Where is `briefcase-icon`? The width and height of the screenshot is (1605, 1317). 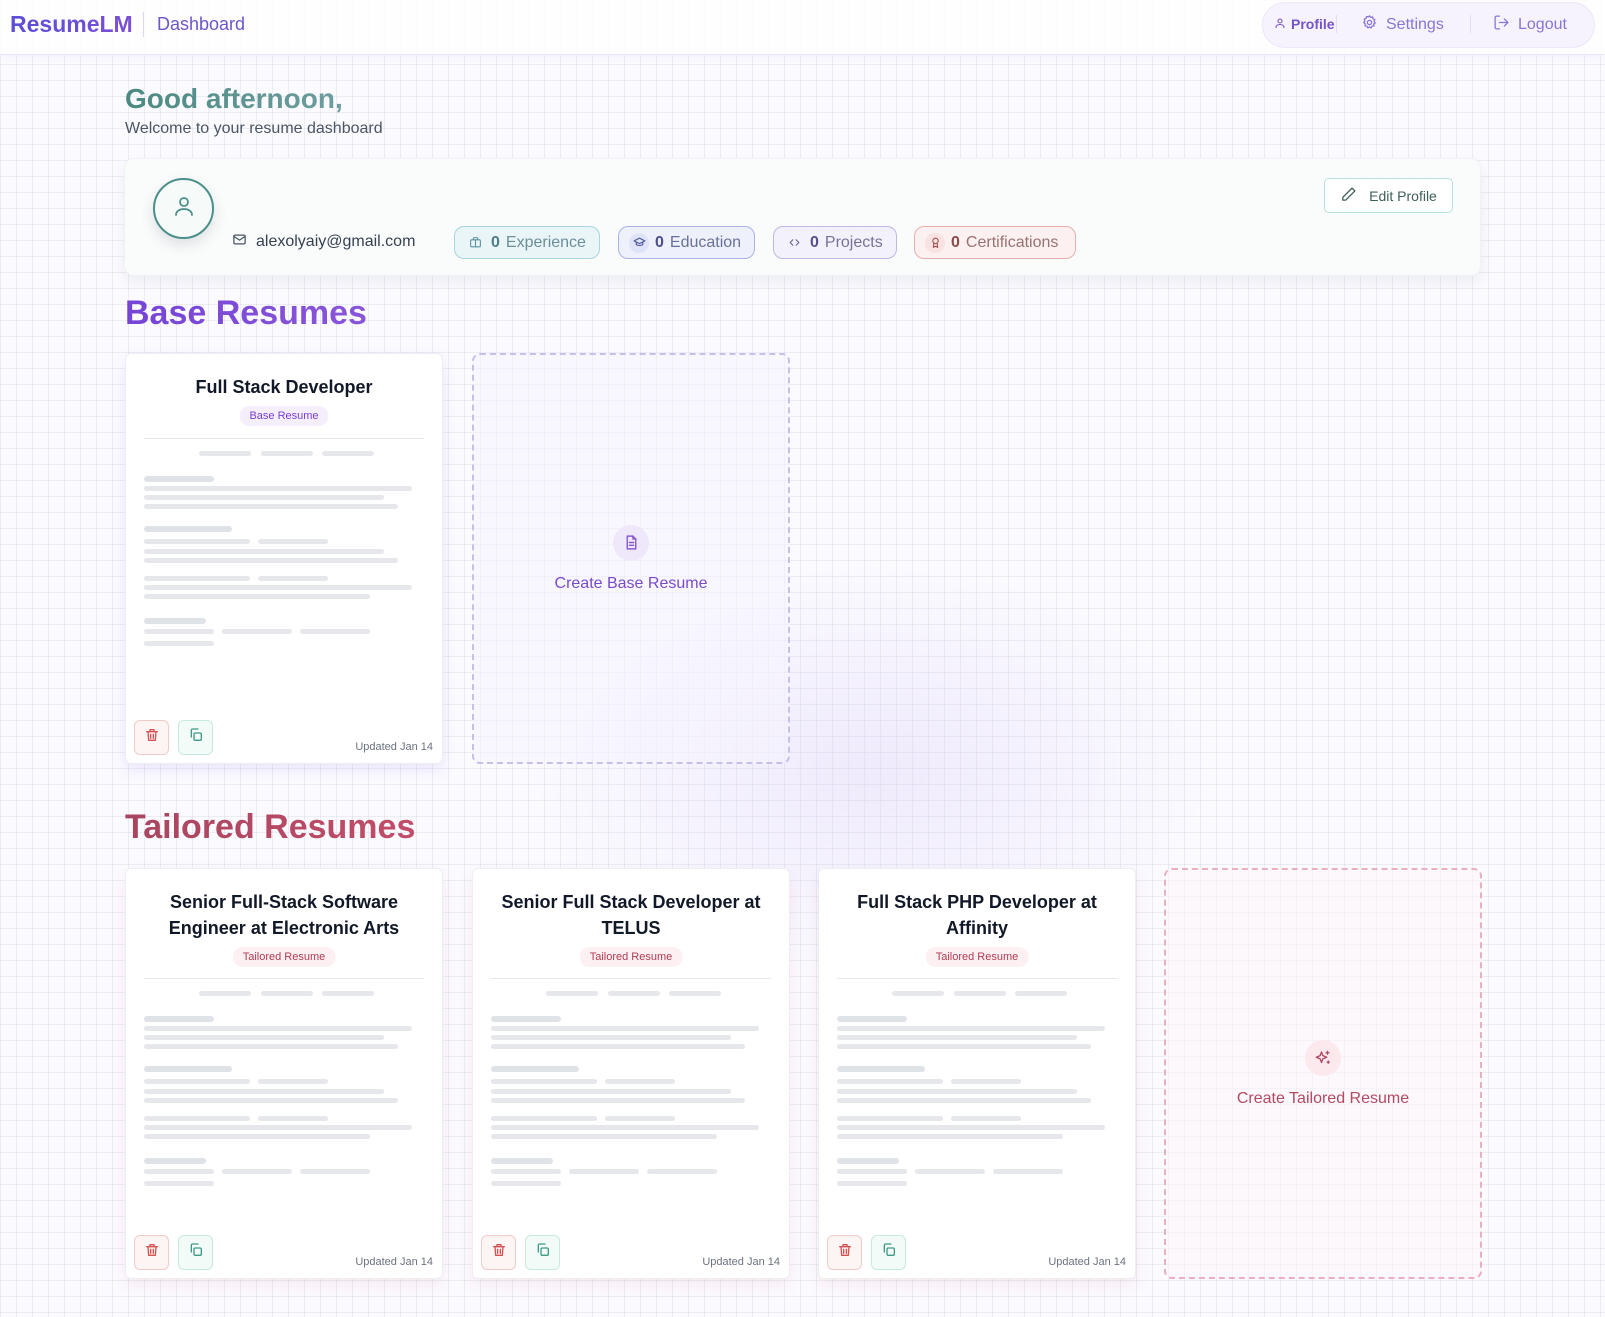 briefcase-icon is located at coordinates (475, 243).